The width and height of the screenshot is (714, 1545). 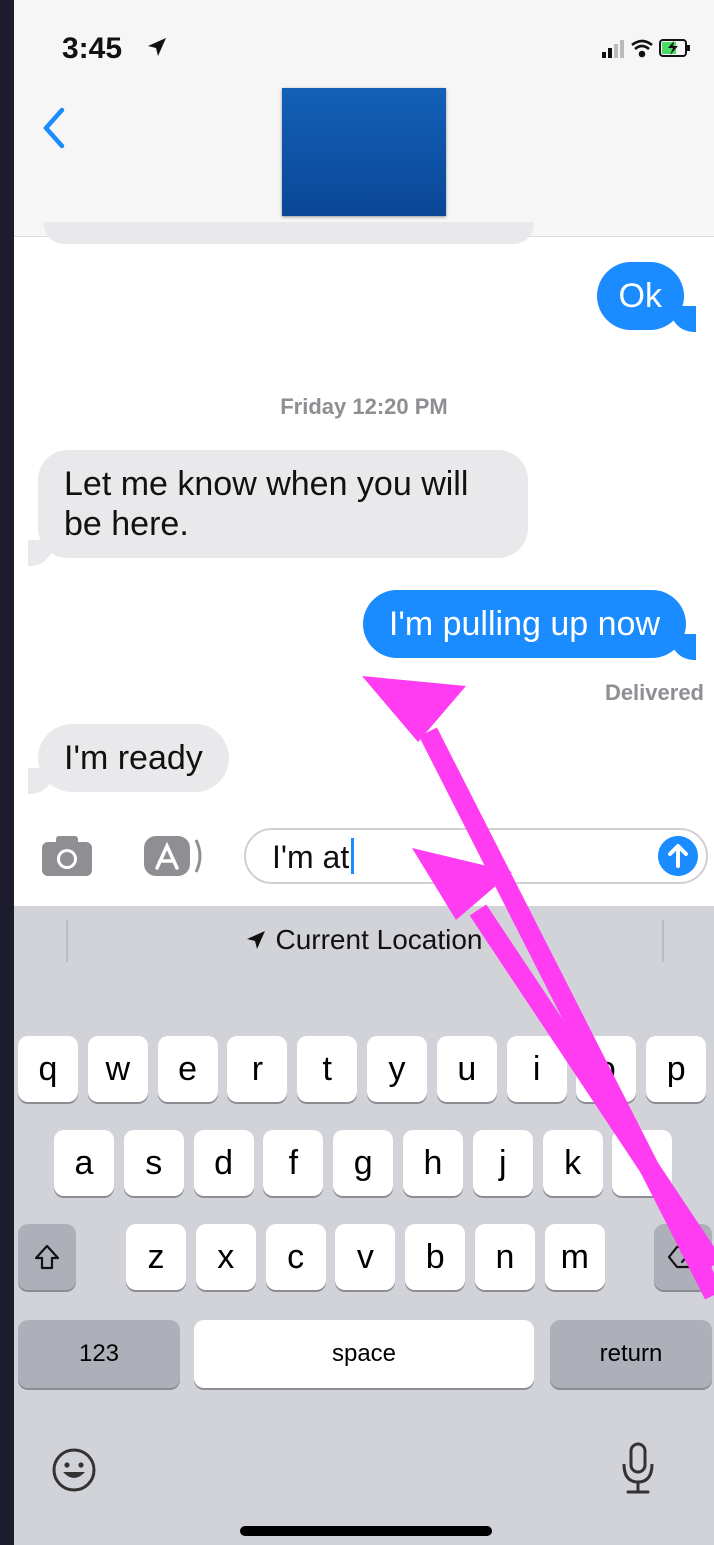 I want to click on arrow-up-icon, so click(x=678, y=856).